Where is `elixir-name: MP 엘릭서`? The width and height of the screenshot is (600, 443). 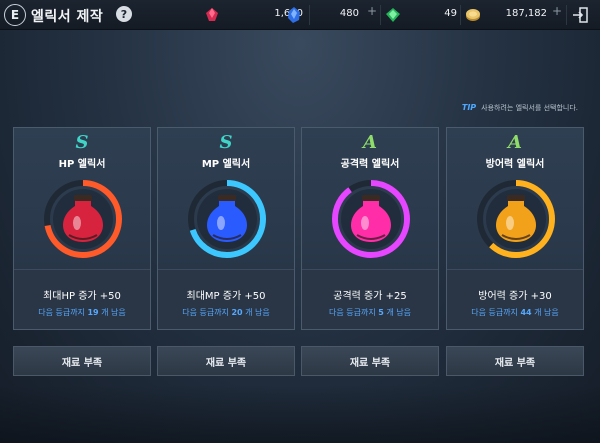
elixir-name: MP 엘릭서 is located at coordinates (226, 164).